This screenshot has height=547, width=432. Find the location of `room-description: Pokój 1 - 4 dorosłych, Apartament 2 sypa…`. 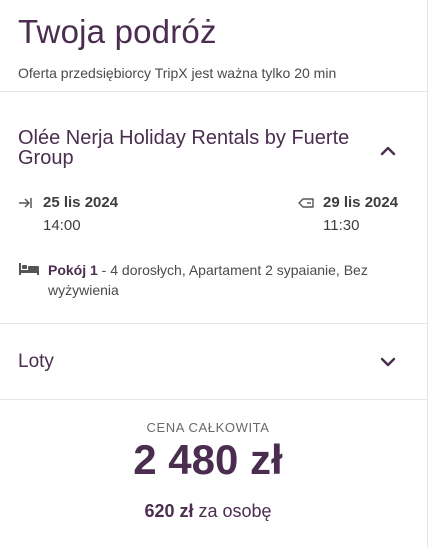

room-description: Pokój 1 - 4 dorosłych, Apartament 2 sypa… is located at coordinates (228, 280).